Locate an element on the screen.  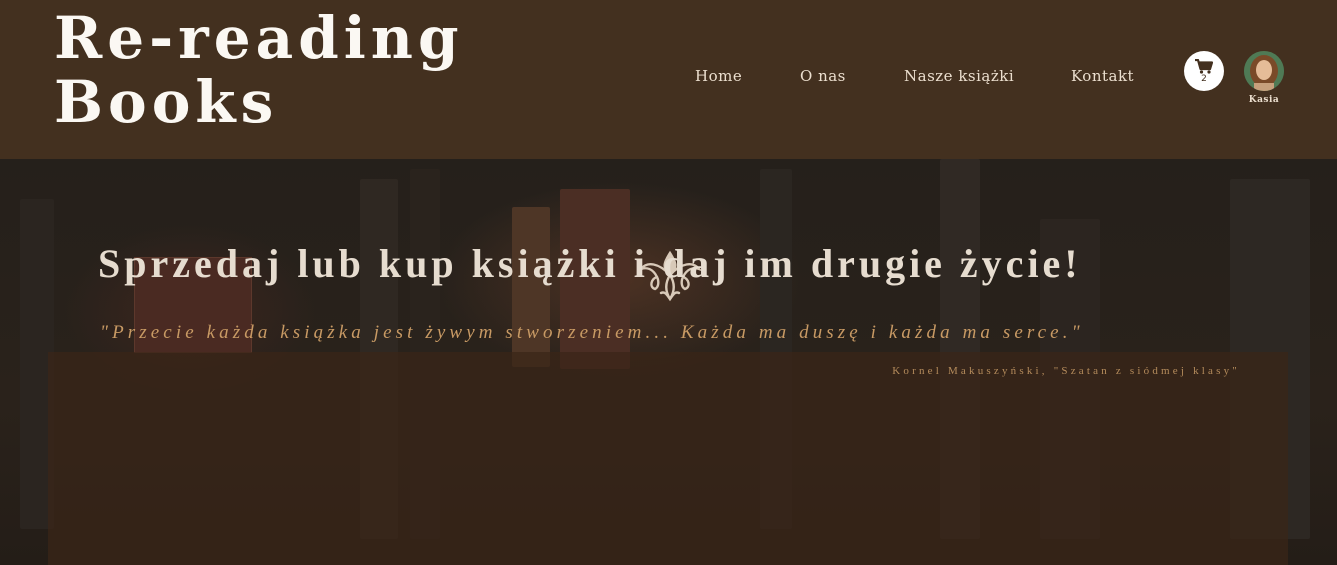
user-name: Kasia is located at coordinates (1264, 100).